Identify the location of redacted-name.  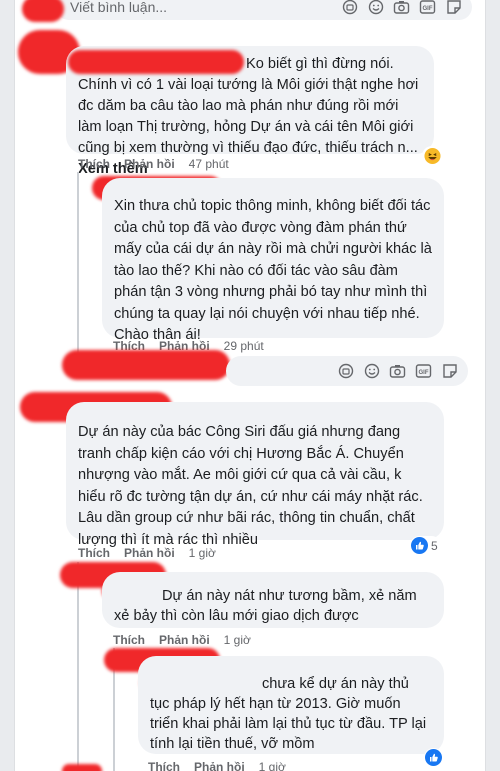
(156, 62).